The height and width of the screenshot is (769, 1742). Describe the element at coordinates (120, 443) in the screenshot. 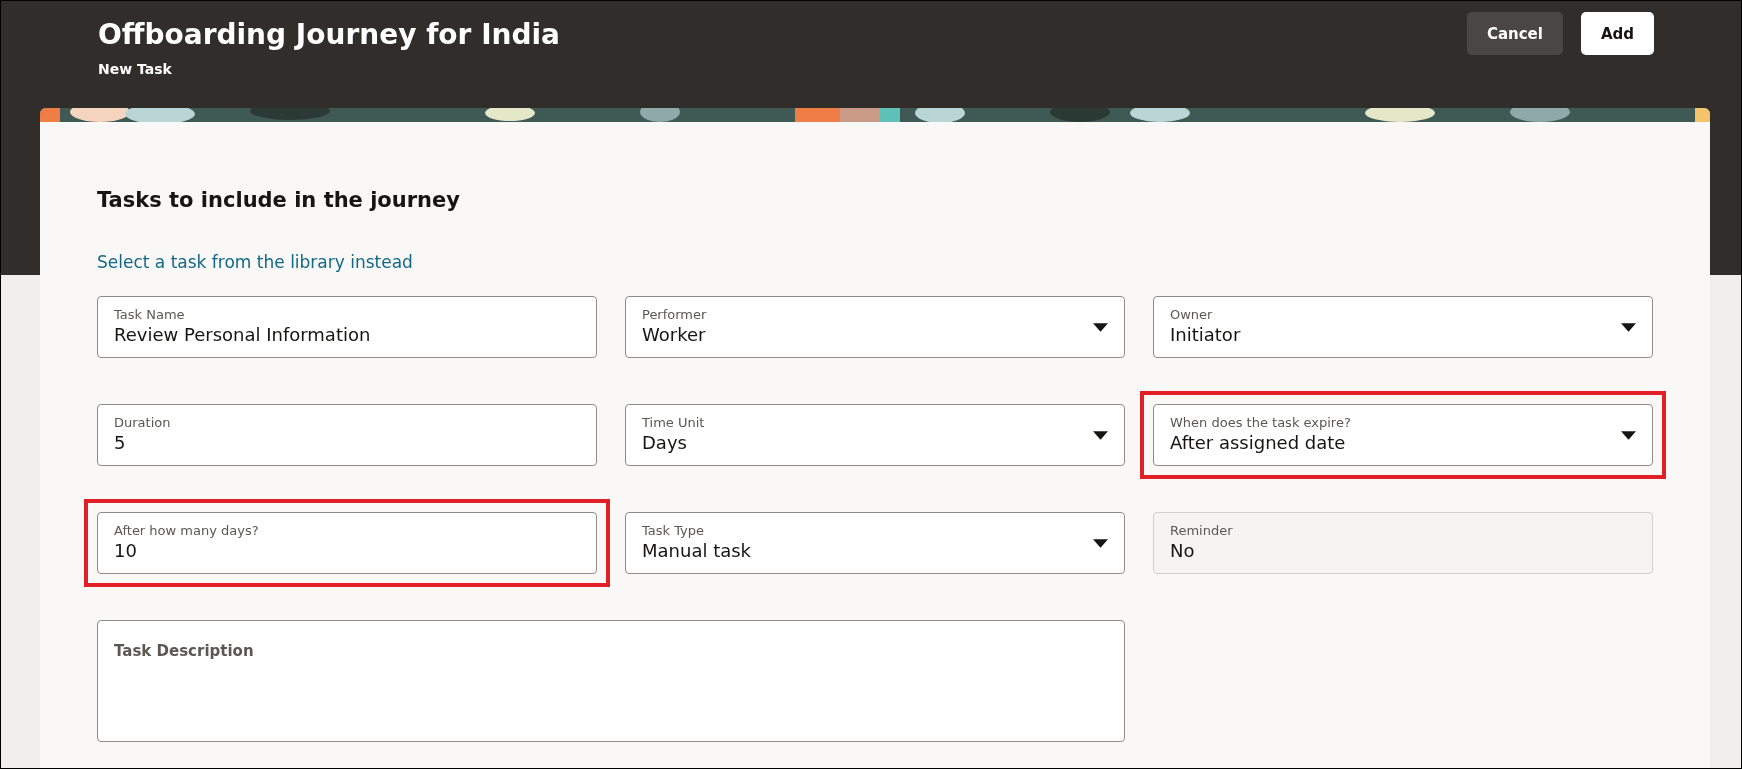

I see `field-value: 5` at that location.